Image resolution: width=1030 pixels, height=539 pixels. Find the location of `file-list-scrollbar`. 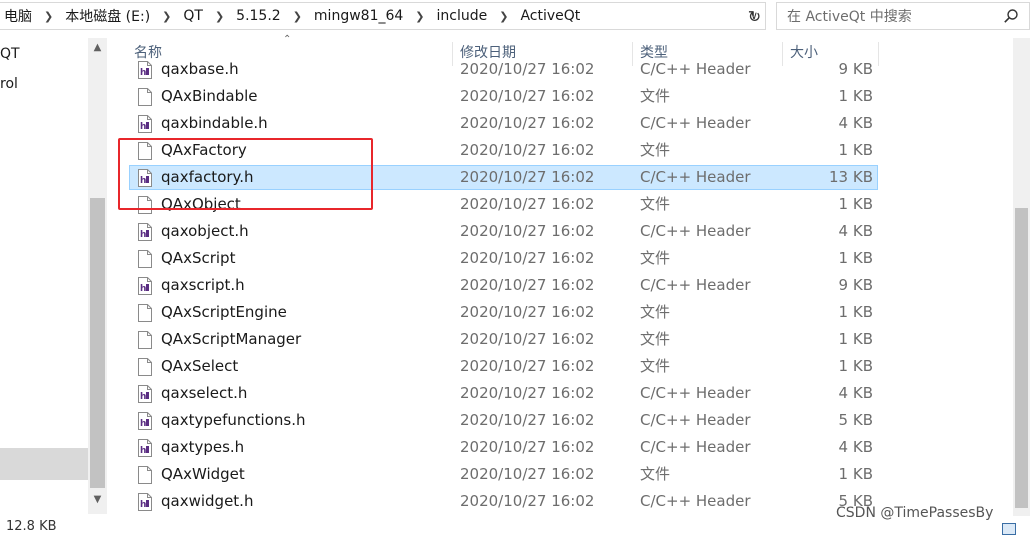

file-list-scrollbar is located at coordinates (1021, 277).